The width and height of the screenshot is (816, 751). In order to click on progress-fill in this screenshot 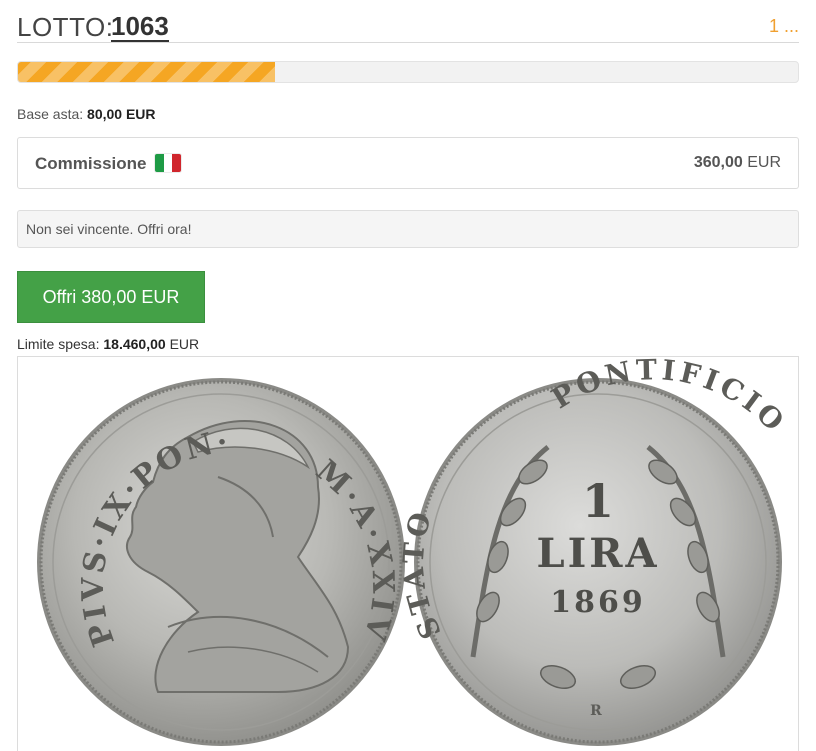, I will do `click(147, 72)`.